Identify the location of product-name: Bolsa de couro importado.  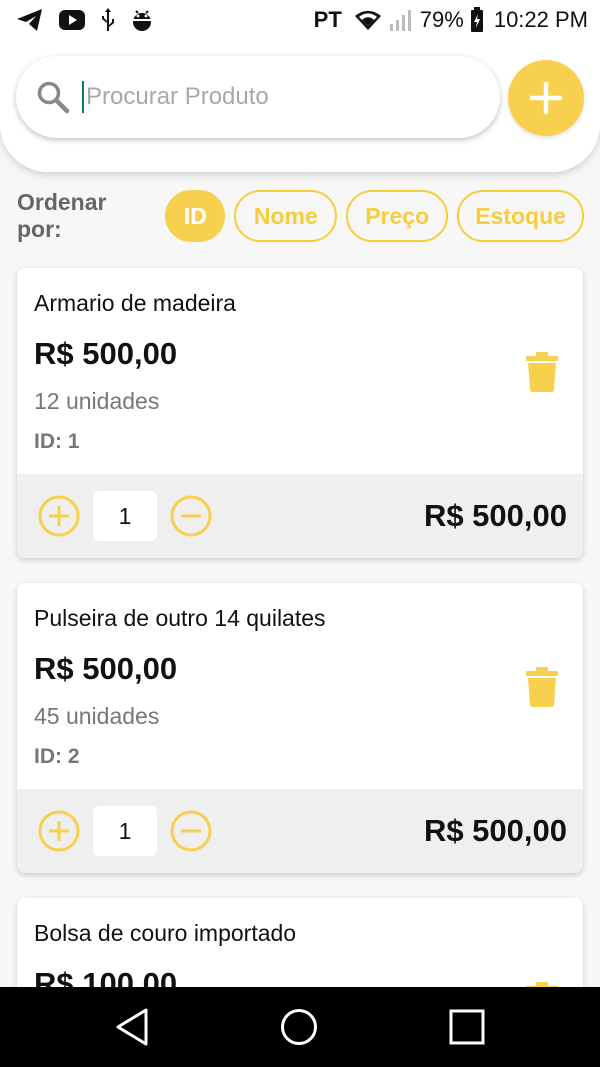
(165, 933).